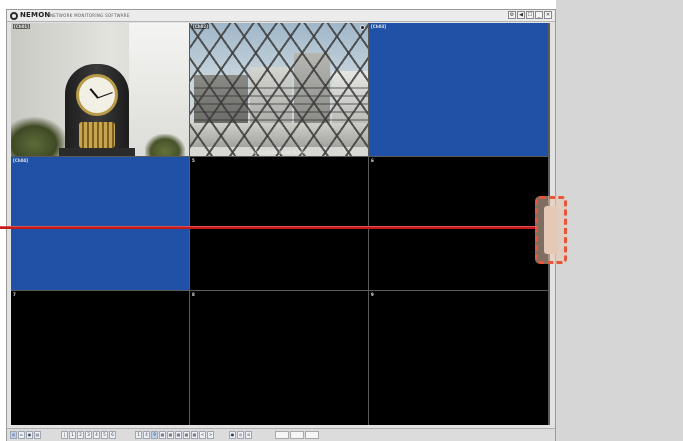 The image size is (683, 441). Describe the element at coordinates (100, 223) in the screenshot. I see `camera-cell-4: [Ch04]` at that location.